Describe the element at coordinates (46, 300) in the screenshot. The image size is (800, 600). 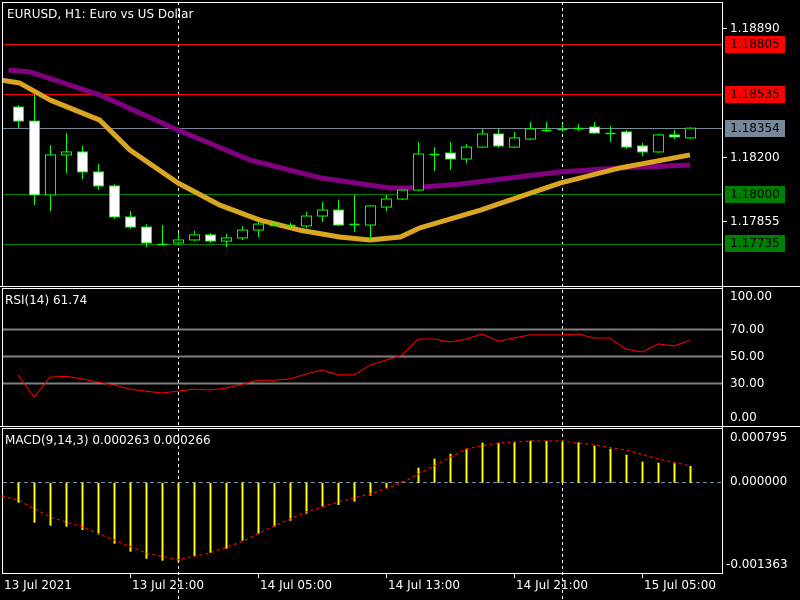
I see `rsi-title: RSI(14) 61.74` at that location.